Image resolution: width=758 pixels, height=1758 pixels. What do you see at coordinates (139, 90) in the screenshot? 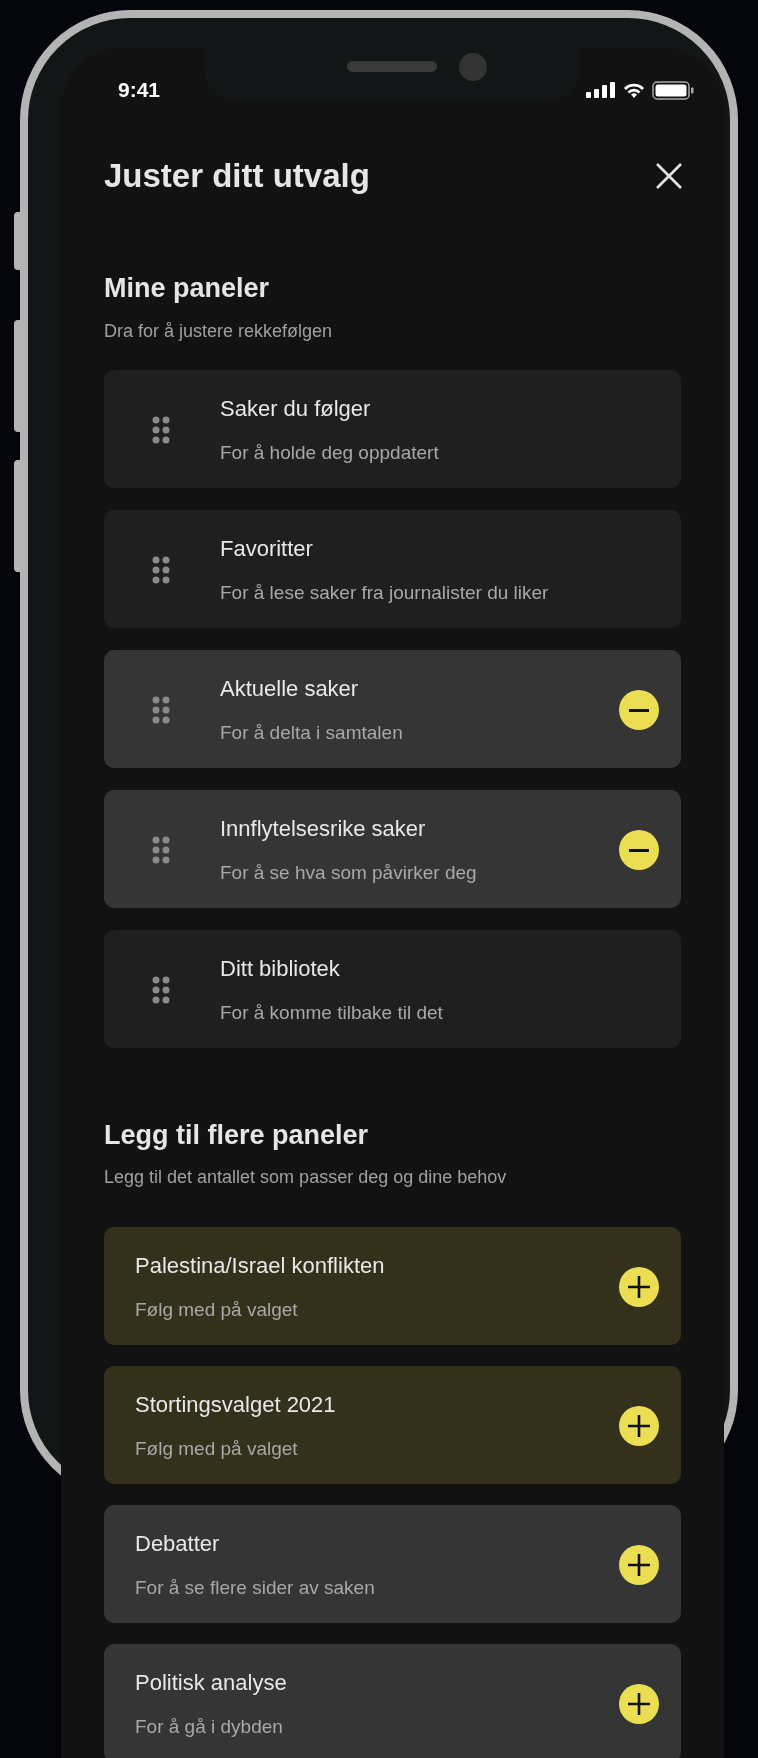
I see `status-time: 9:41` at bounding box center [139, 90].